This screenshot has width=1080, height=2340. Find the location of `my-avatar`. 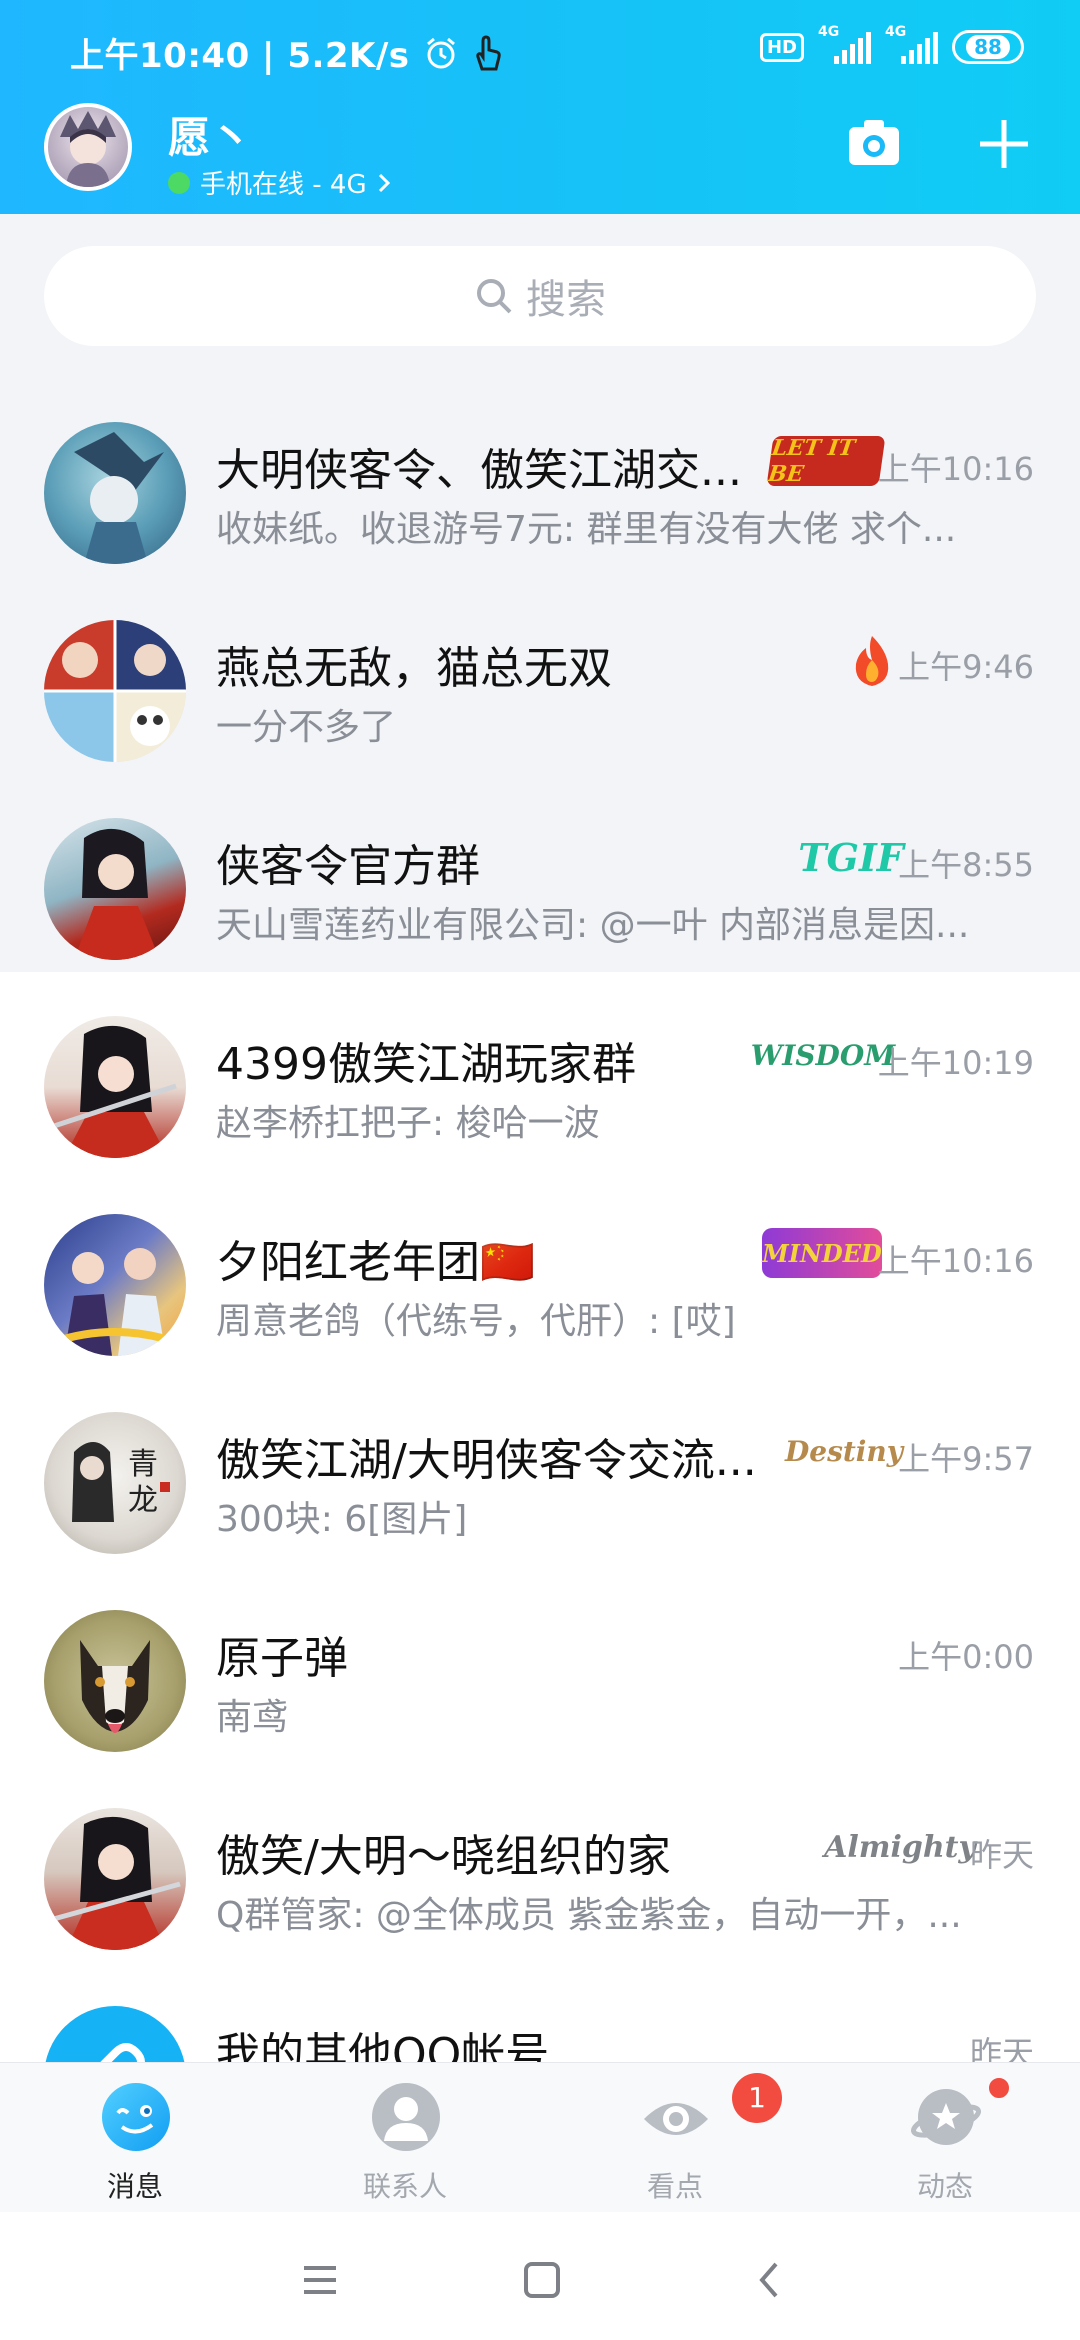

my-avatar is located at coordinates (88, 147).